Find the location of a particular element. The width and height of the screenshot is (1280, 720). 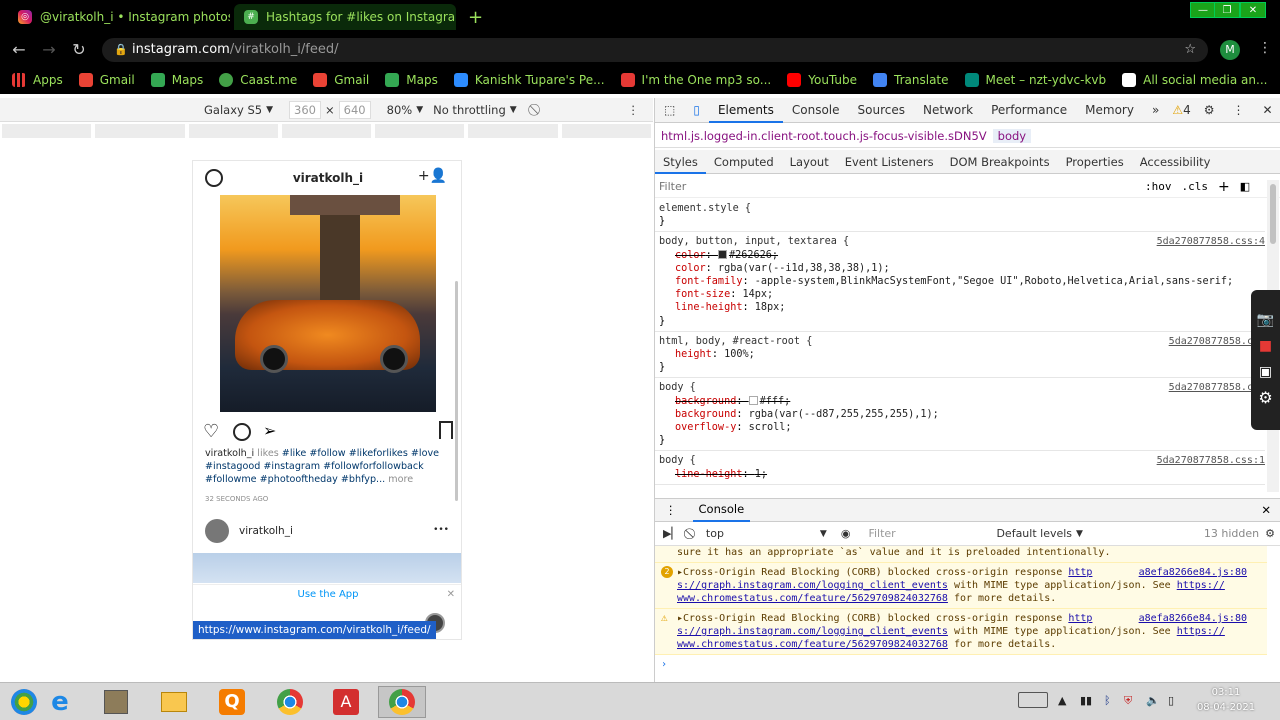

comment-icon is located at coordinates (242, 432).